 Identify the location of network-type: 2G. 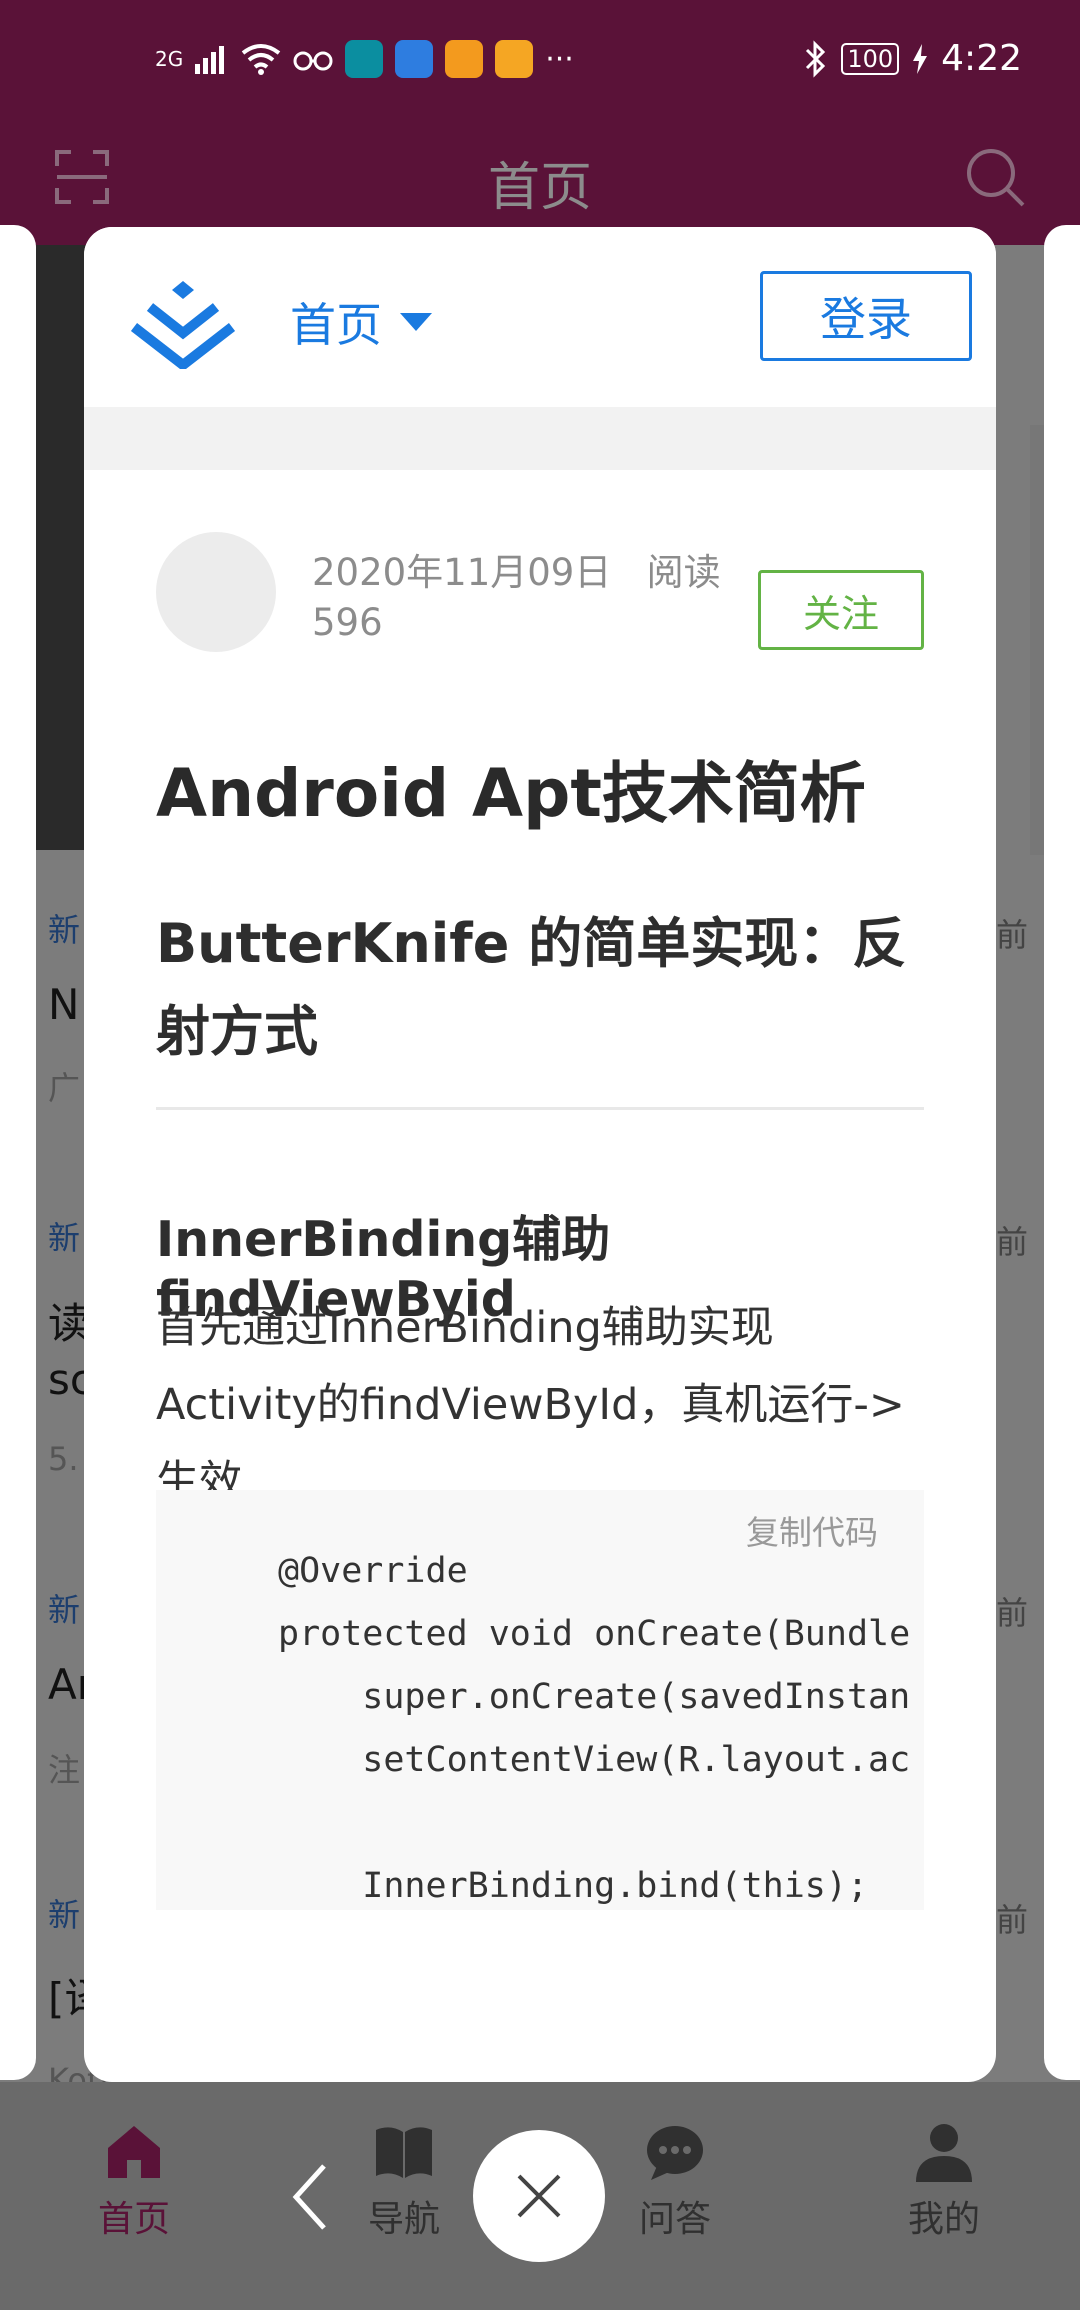
(169, 59).